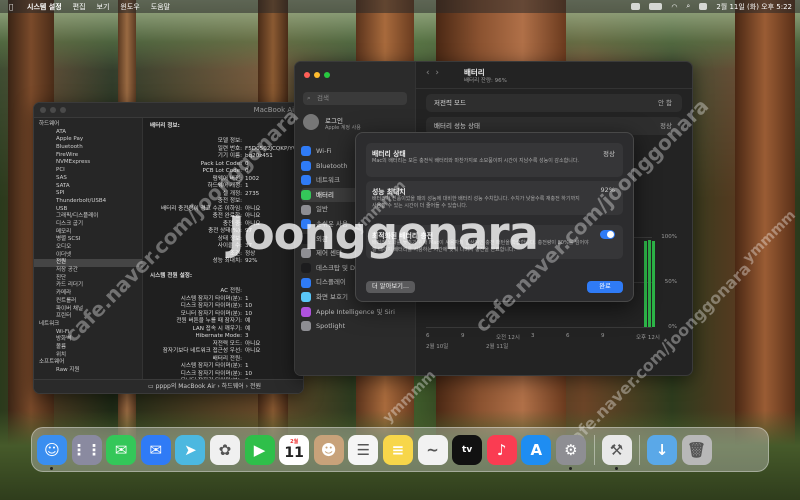  I want to click on menu-window: 윈도우, so click(129, 7).